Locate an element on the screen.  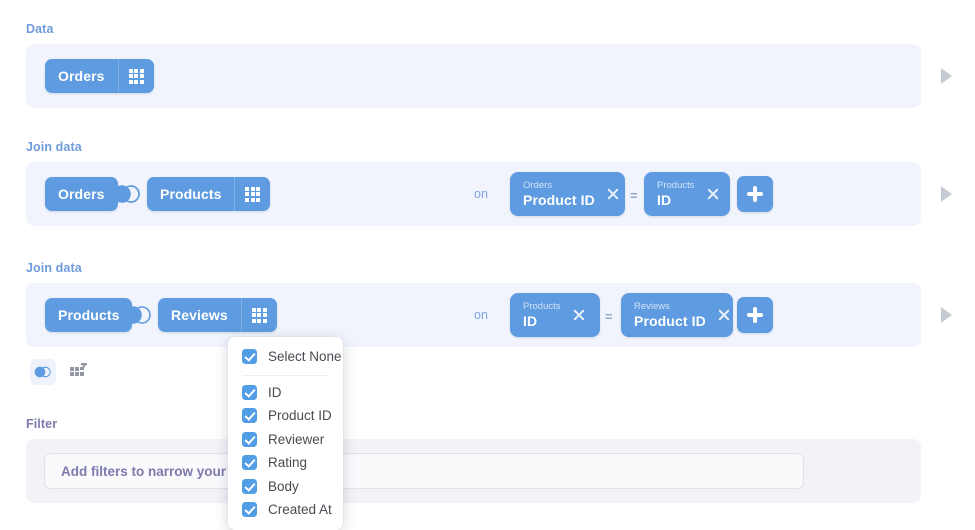
join2-left-table-pill: Products is located at coordinates (89, 315).